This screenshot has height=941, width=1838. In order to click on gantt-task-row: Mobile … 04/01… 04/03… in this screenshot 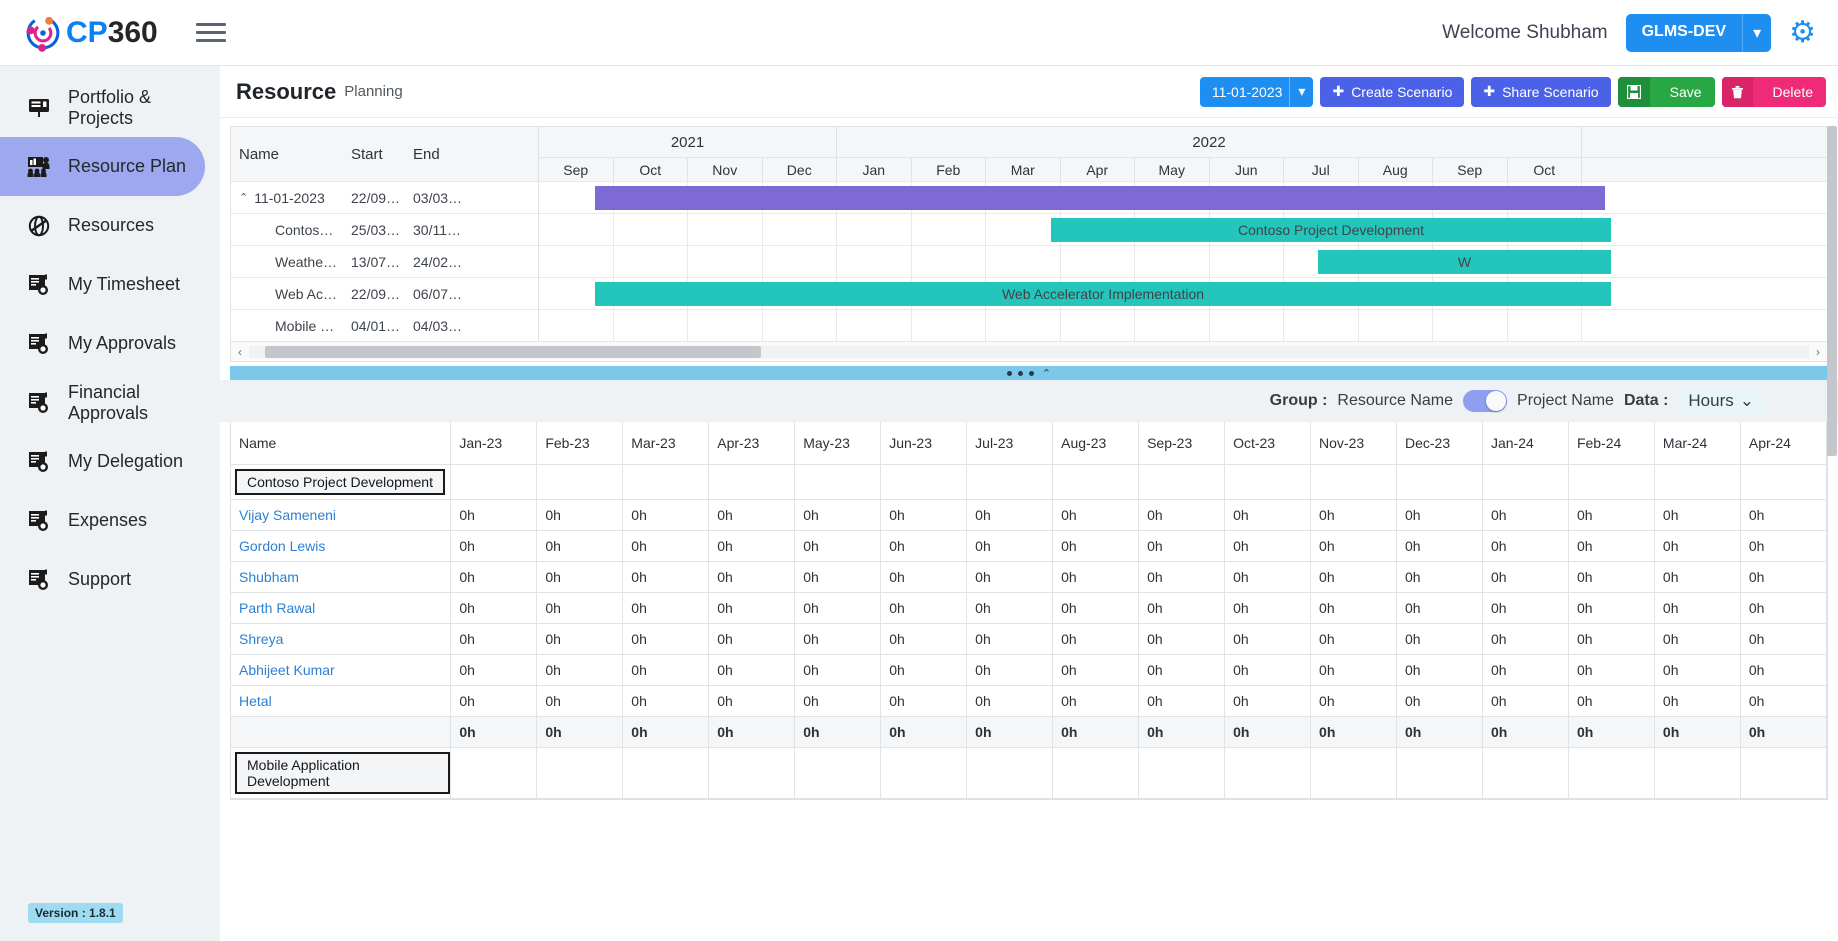, I will do `click(384, 325)`.